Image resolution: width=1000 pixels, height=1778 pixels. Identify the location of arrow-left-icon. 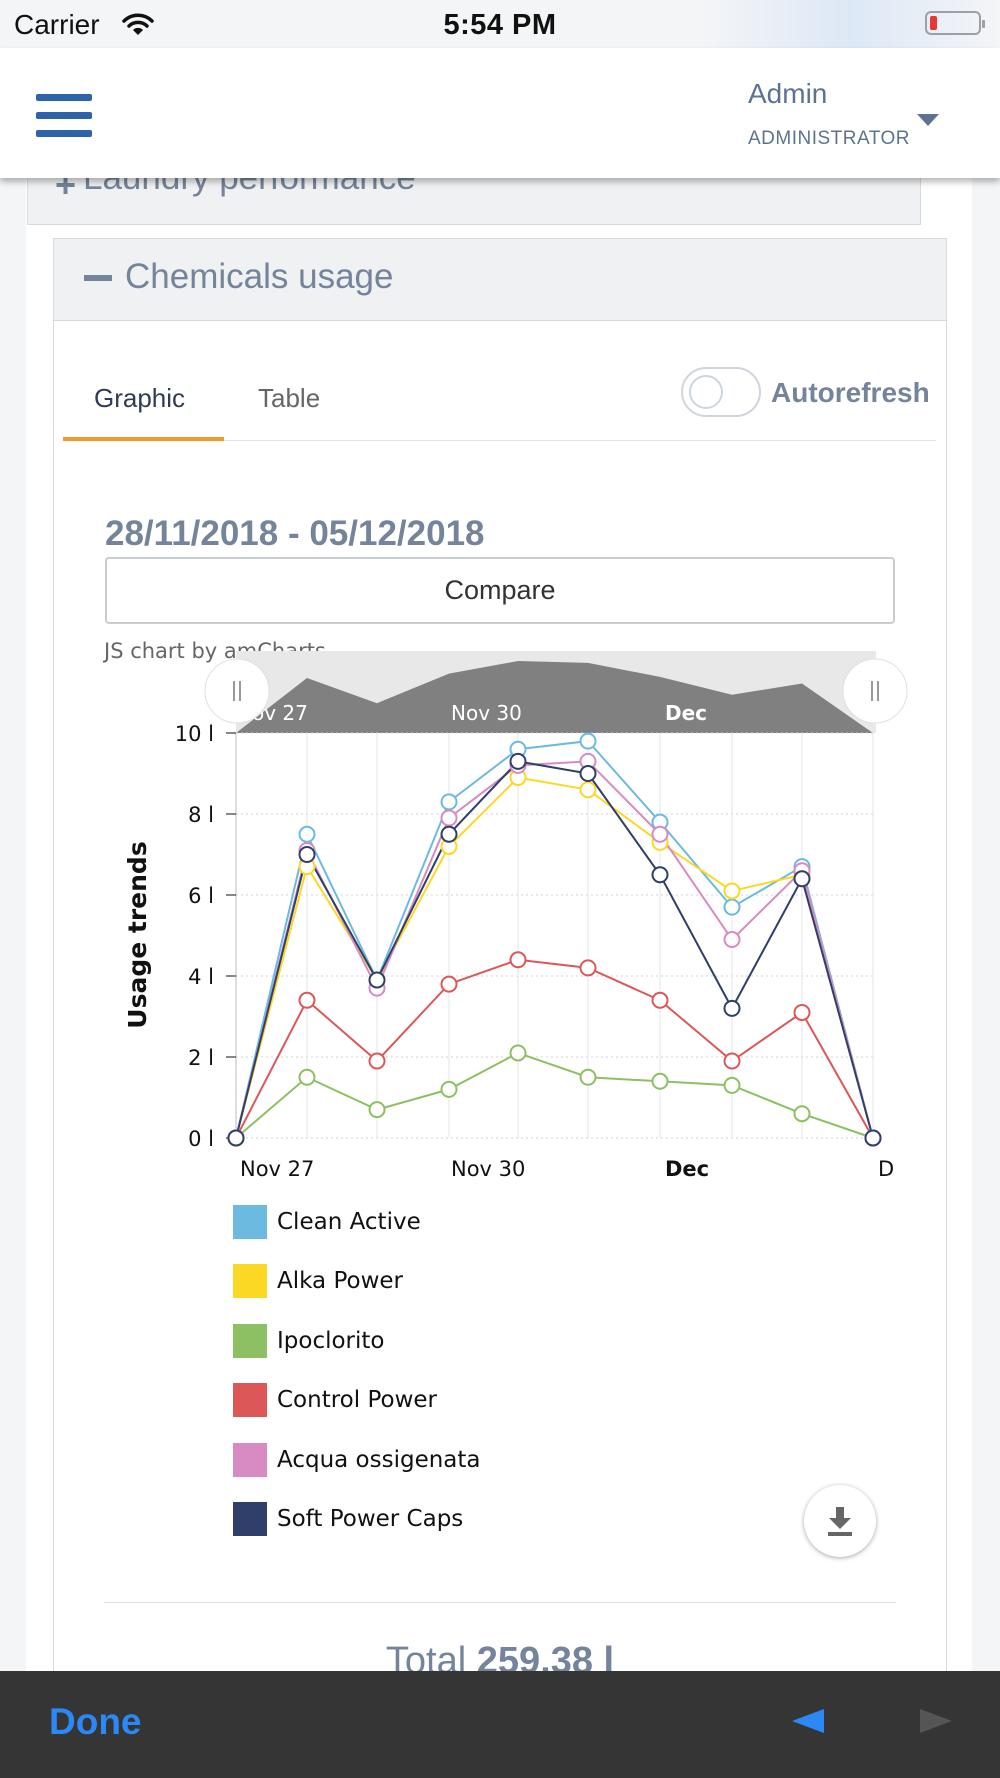
(808, 1721).